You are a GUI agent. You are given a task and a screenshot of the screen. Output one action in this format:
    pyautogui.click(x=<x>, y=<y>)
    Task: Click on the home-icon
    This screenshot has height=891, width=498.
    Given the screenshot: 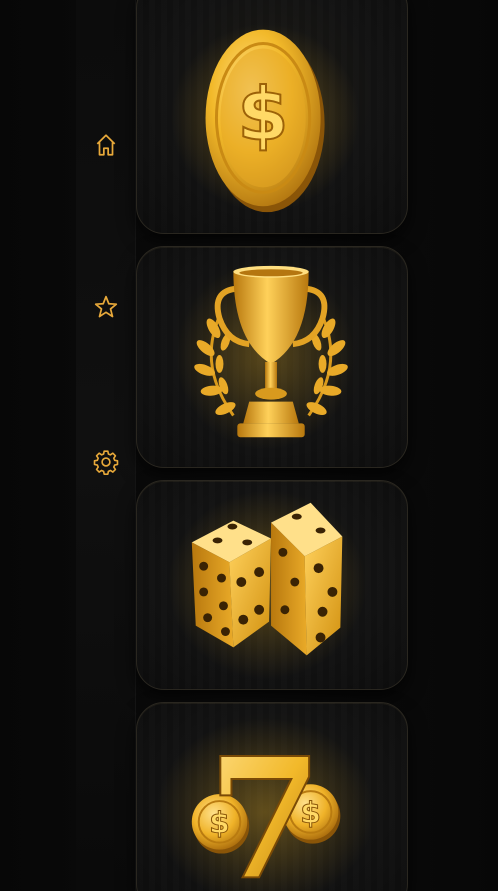 What is the action you would take?
    pyautogui.click(x=106, y=145)
    